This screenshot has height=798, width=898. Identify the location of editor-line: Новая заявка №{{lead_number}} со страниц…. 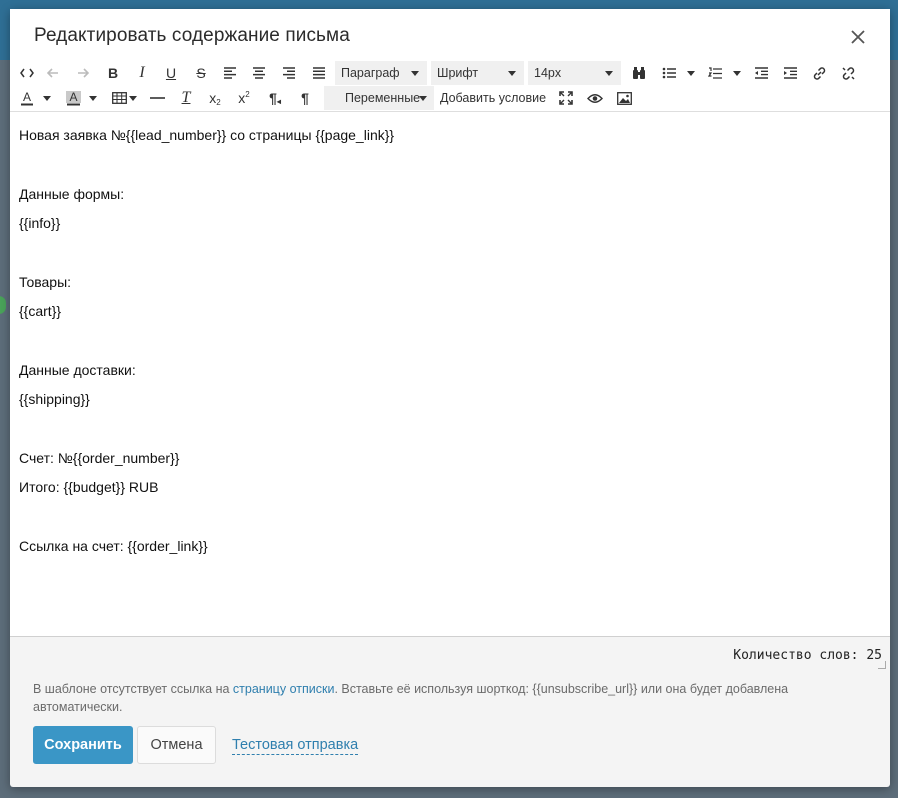
(207, 135).